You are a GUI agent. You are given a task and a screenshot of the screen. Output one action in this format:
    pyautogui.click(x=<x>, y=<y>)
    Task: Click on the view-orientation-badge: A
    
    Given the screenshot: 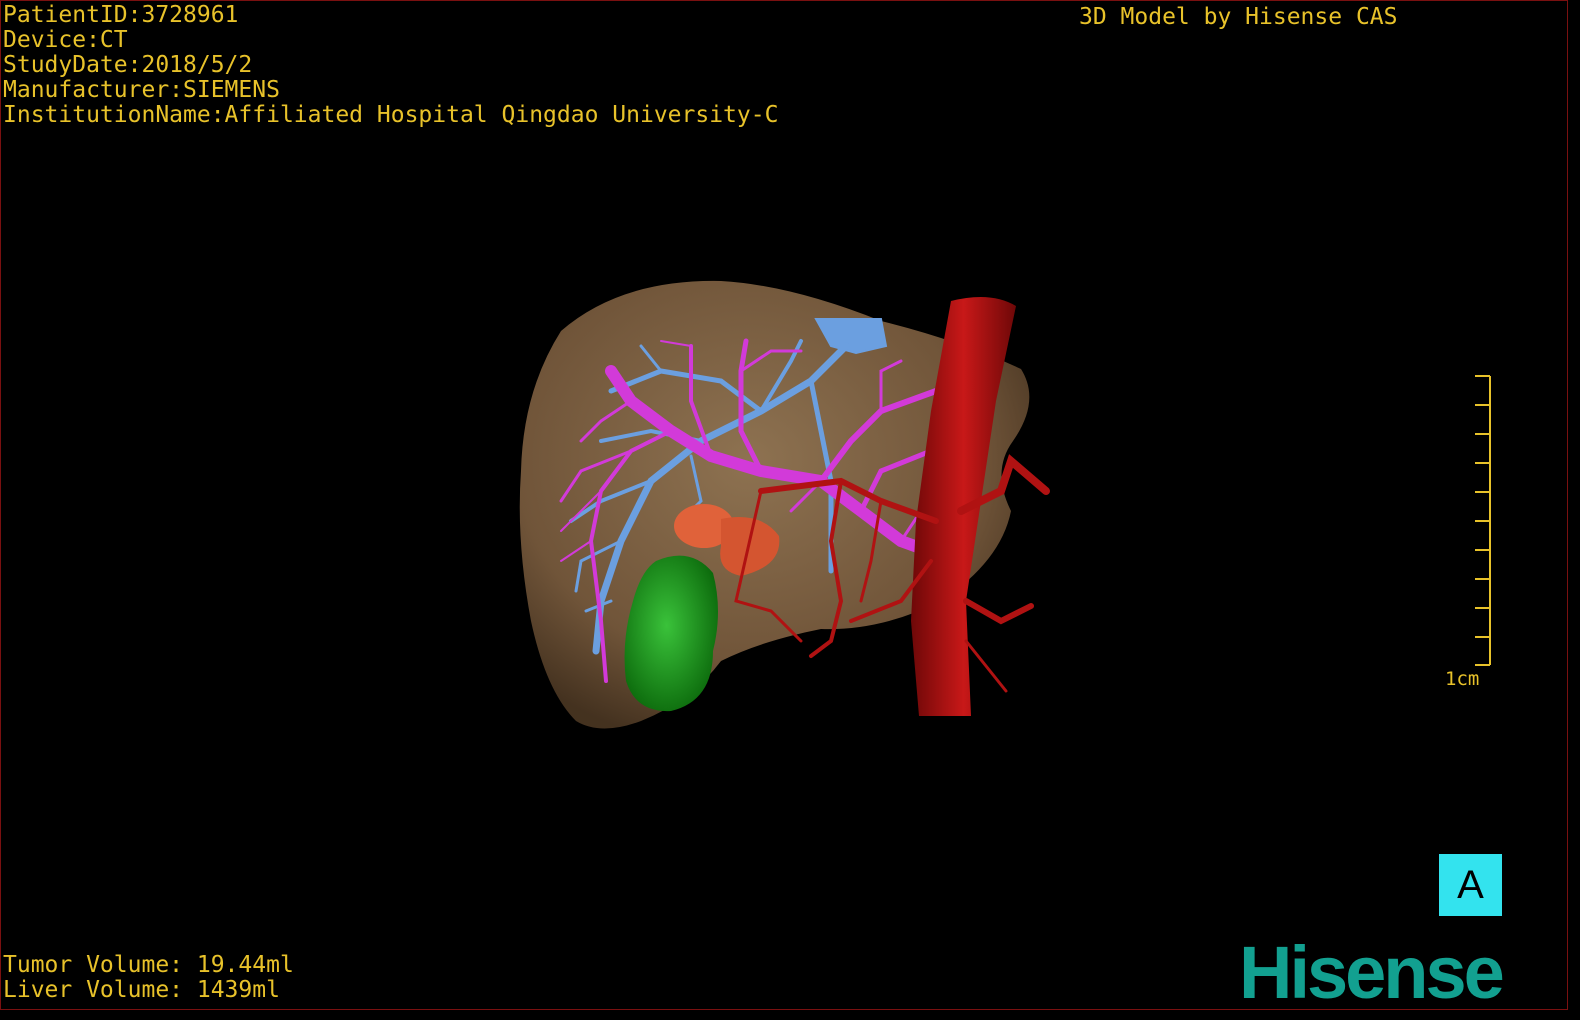 What is the action you would take?
    pyautogui.click(x=1470, y=885)
    